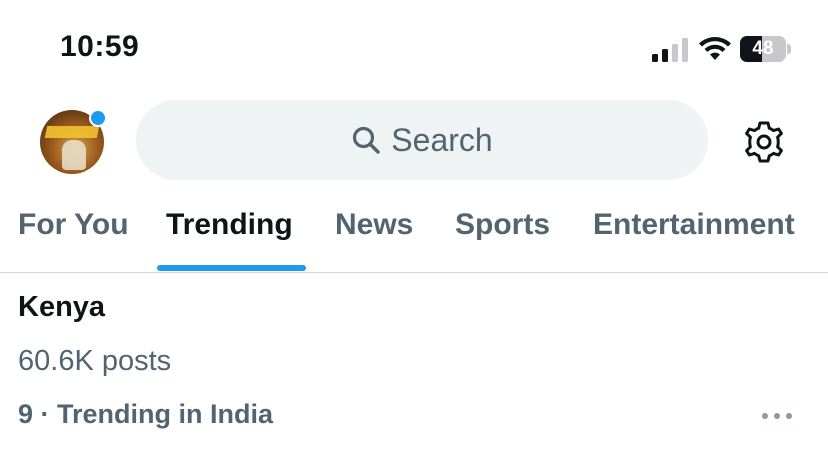 The height and width of the screenshot is (471, 828). I want to click on search-bar: Search, so click(422, 140).